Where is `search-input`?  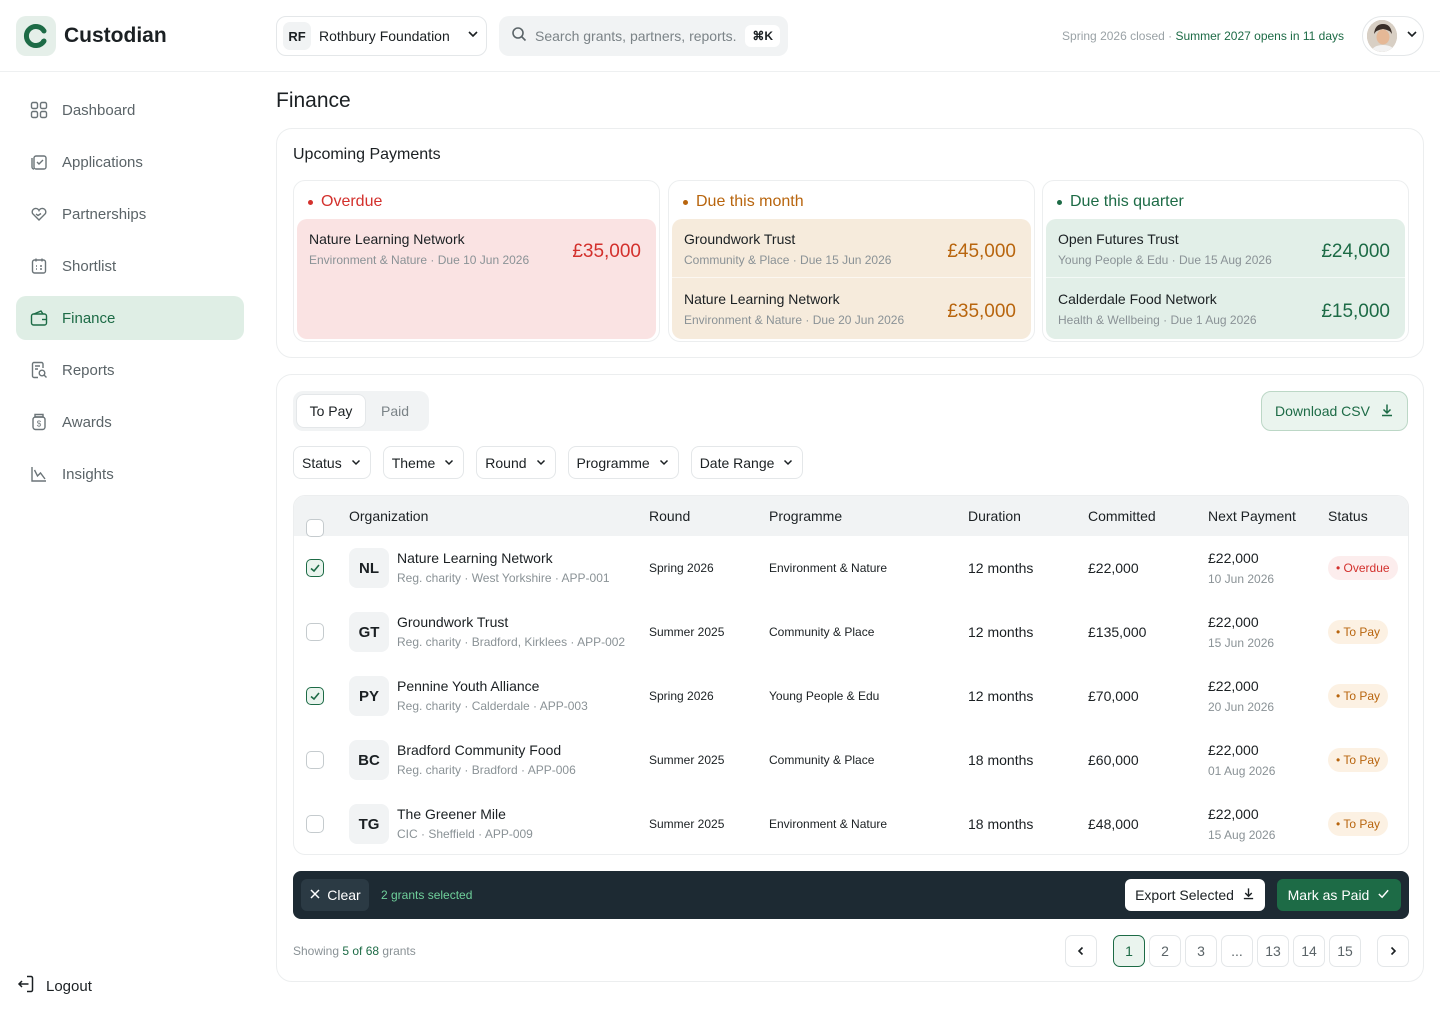
search-input is located at coordinates (636, 36).